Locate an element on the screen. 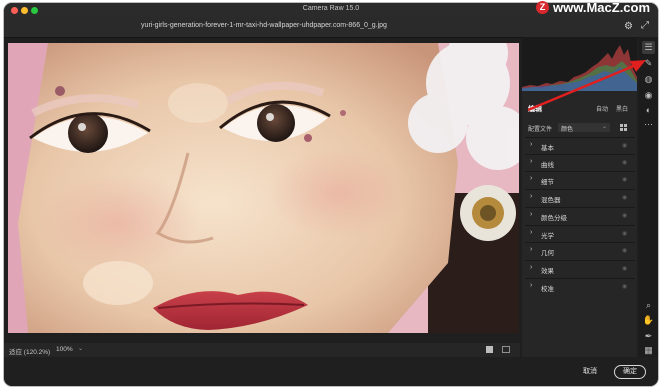 The width and height of the screenshot is (660, 389). section-label: 细节 is located at coordinates (547, 182).